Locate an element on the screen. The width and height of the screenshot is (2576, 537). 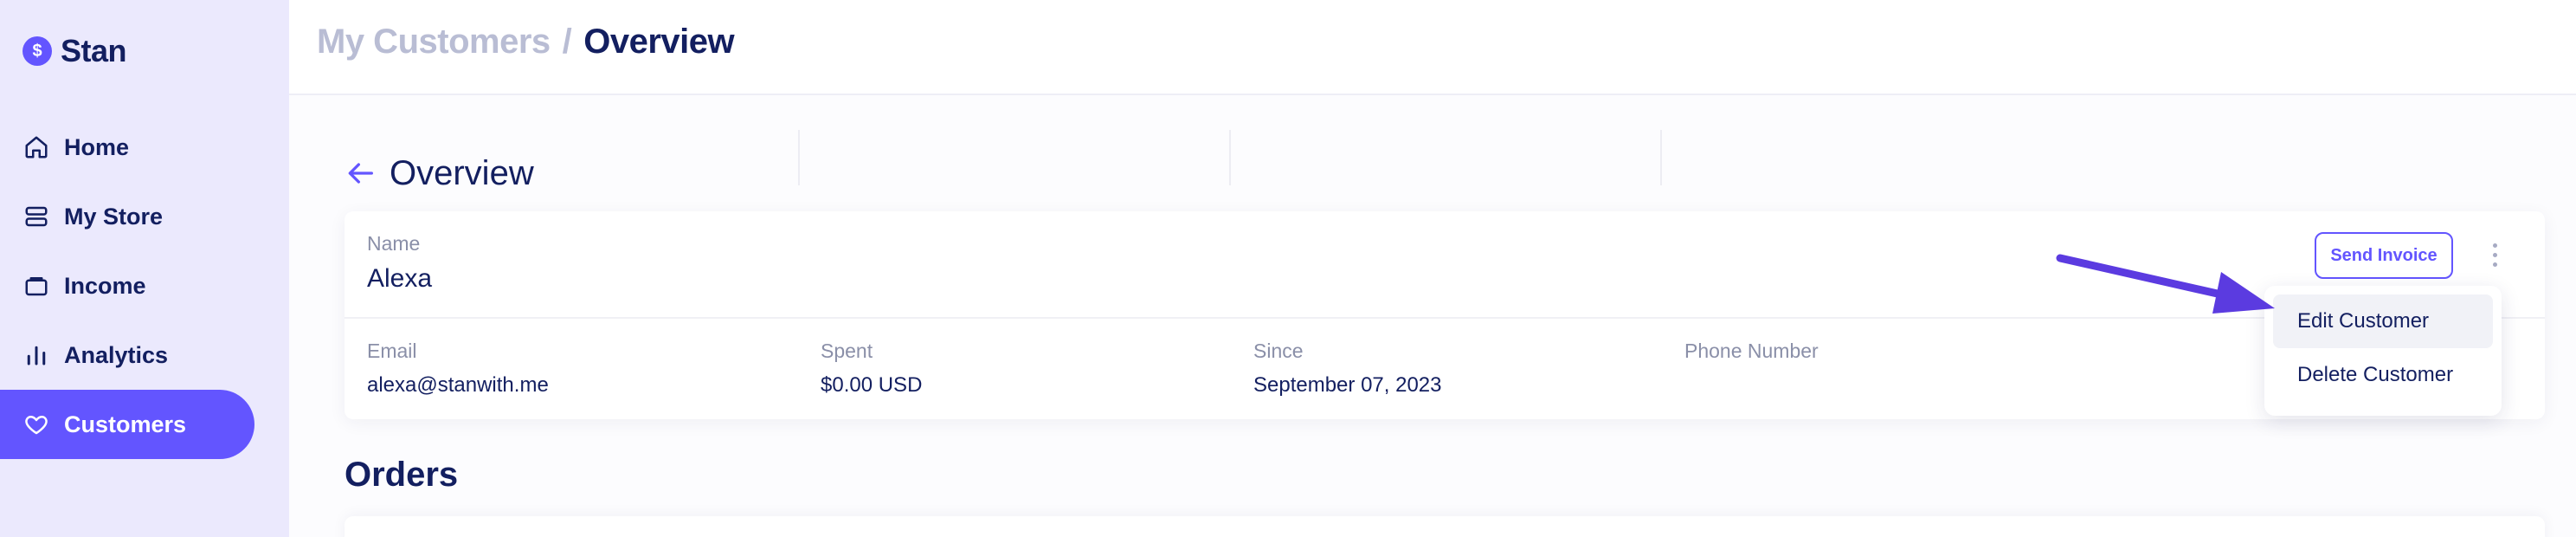
orders-card is located at coordinates (1445, 526).